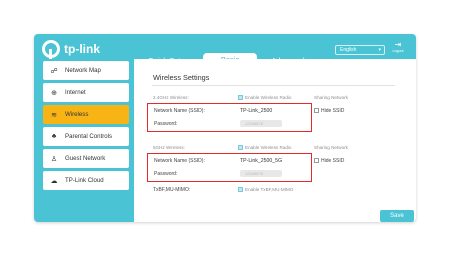  I want to click on globe-icon: ⊕, so click(54, 93).